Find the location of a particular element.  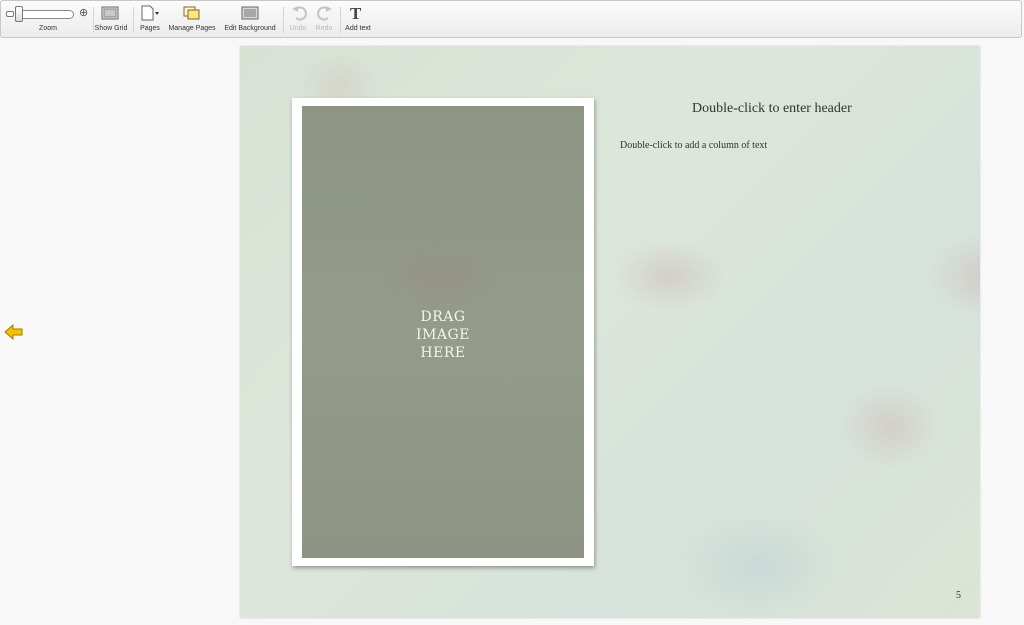

page-number: 5 is located at coordinates (958, 595).